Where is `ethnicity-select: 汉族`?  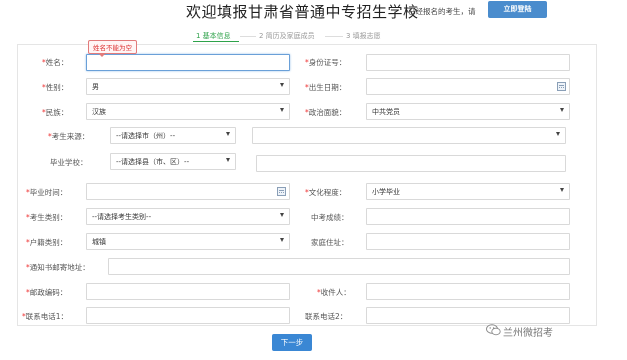 ethnicity-select: 汉族 is located at coordinates (188, 111).